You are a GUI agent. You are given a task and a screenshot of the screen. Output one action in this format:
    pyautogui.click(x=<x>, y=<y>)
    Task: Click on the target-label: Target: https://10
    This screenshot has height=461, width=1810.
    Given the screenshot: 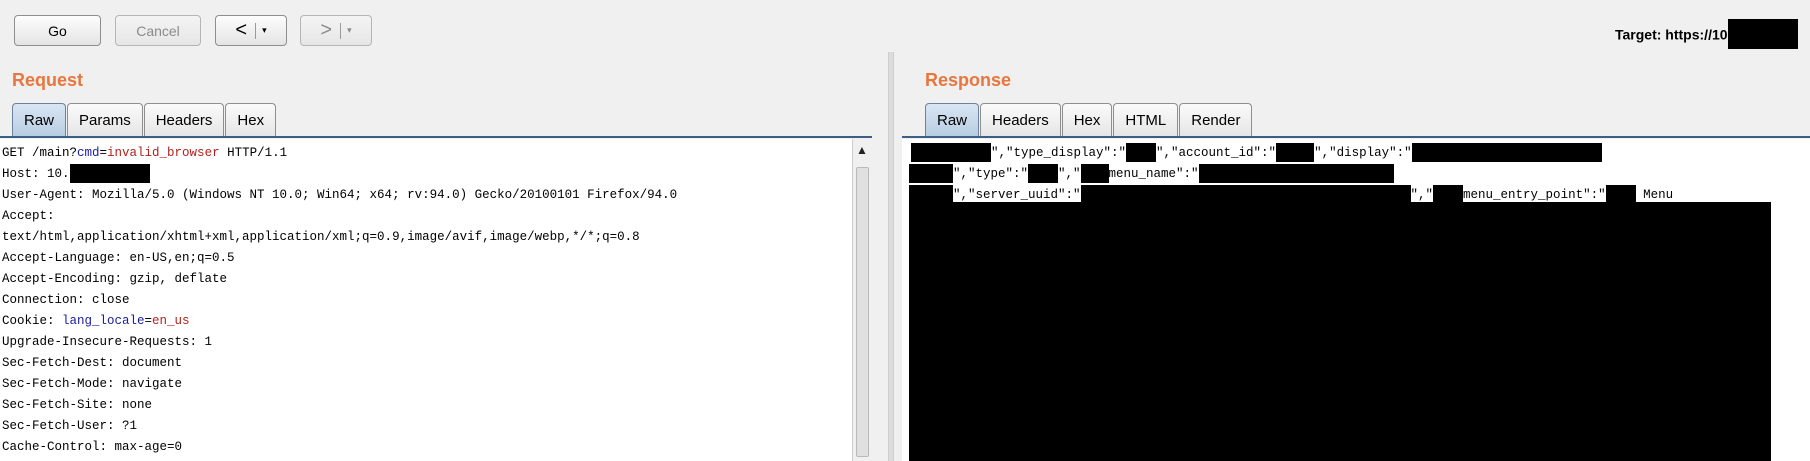 What is the action you would take?
    pyautogui.click(x=1671, y=34)
    